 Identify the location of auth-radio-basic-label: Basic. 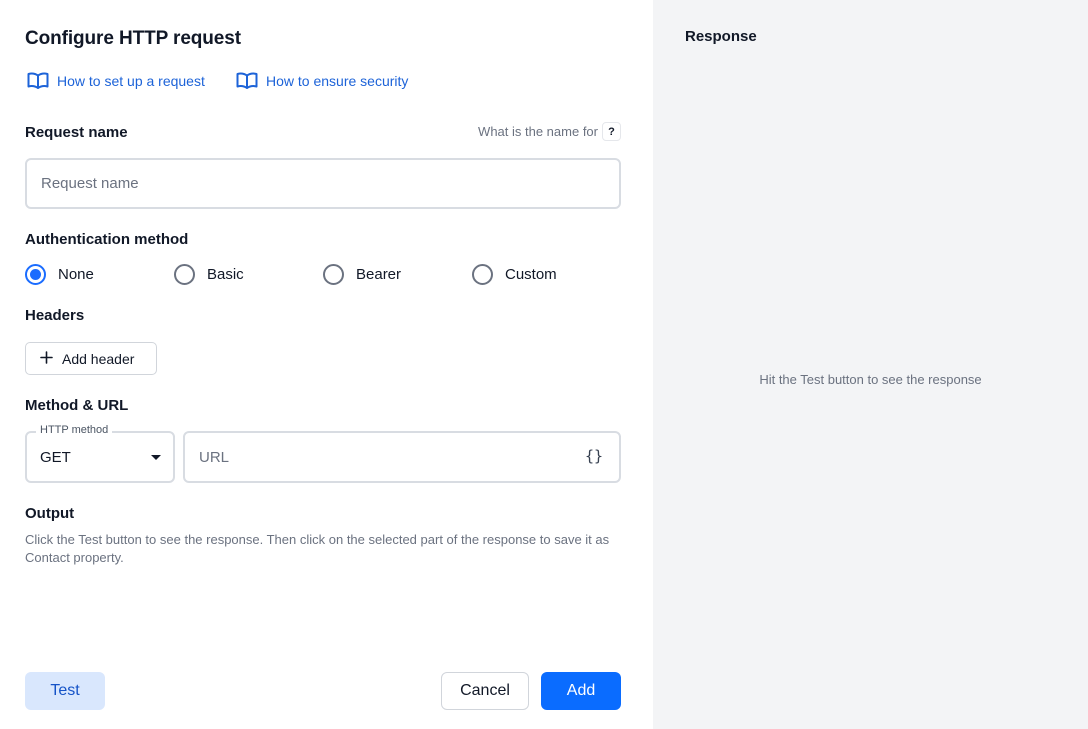
(225, 274).